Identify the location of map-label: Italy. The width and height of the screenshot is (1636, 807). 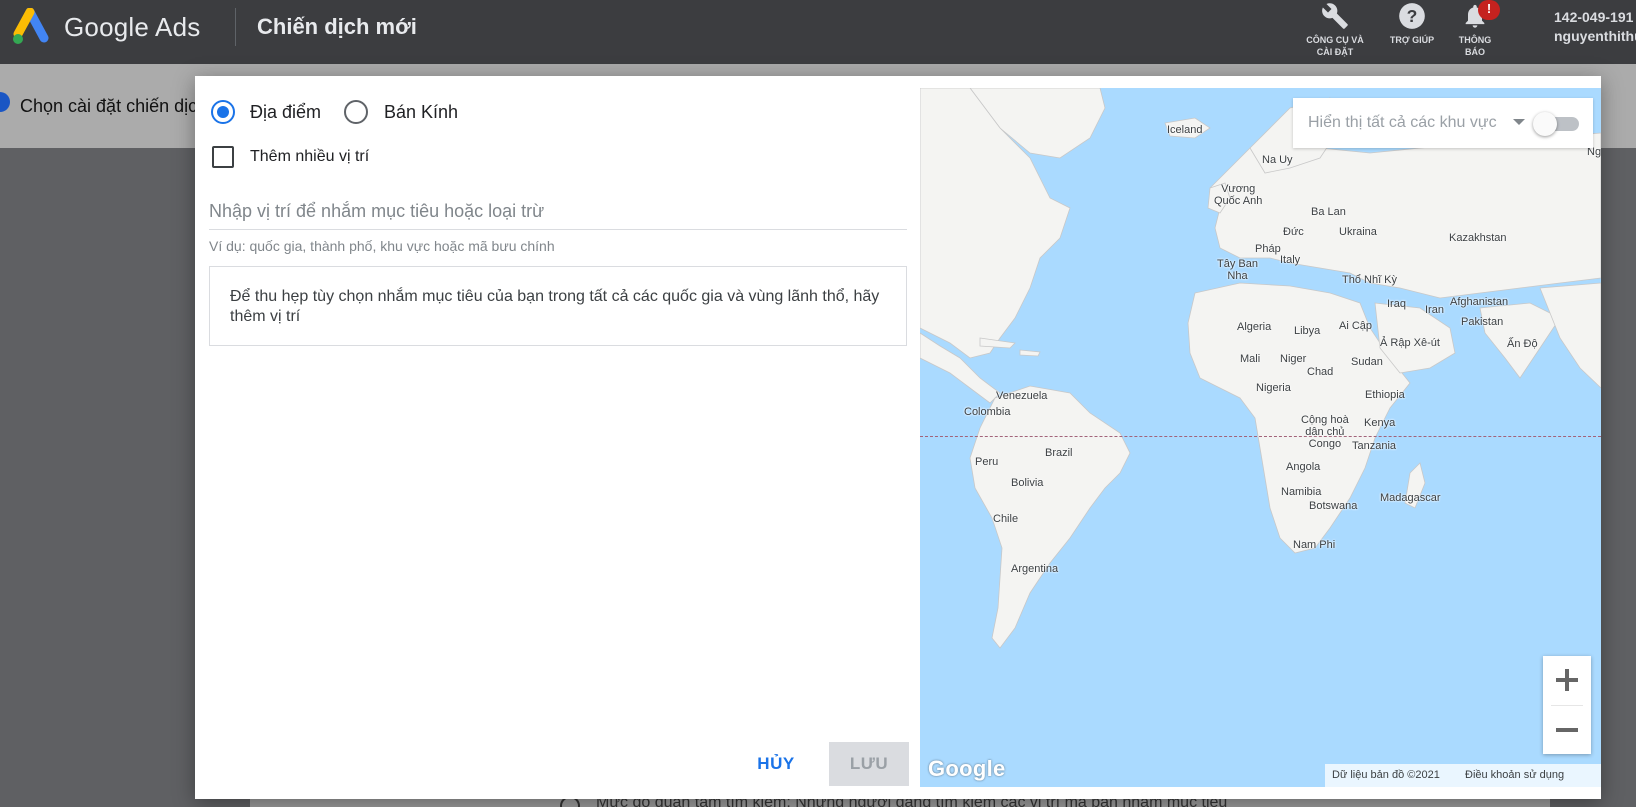
(1290, 260).